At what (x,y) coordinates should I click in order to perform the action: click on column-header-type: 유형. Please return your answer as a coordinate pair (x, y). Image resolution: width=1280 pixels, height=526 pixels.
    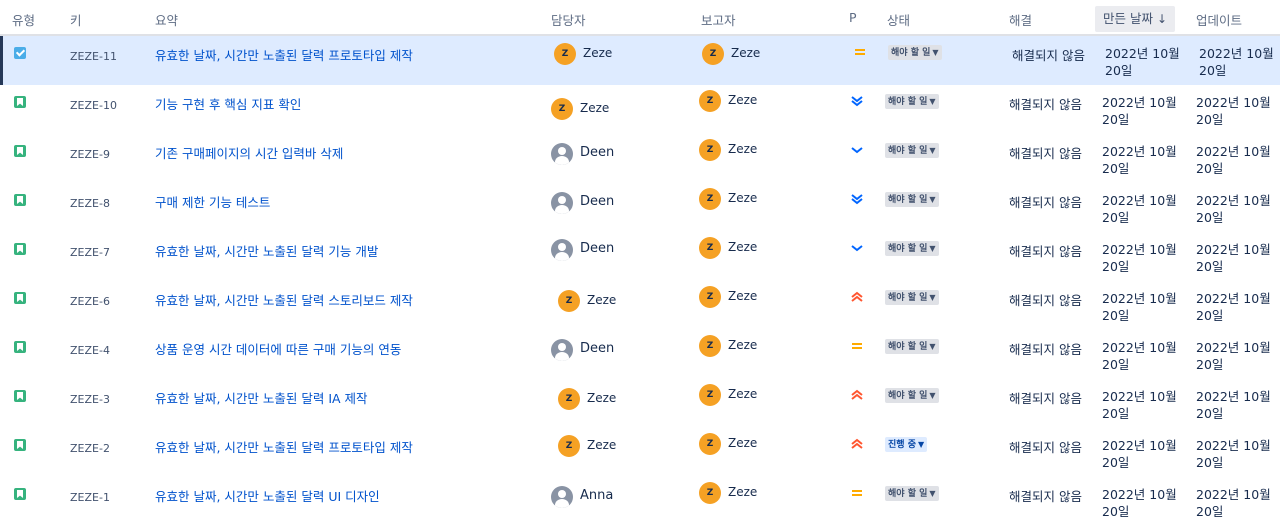
    Looking at the image, I should click on (23, 19).